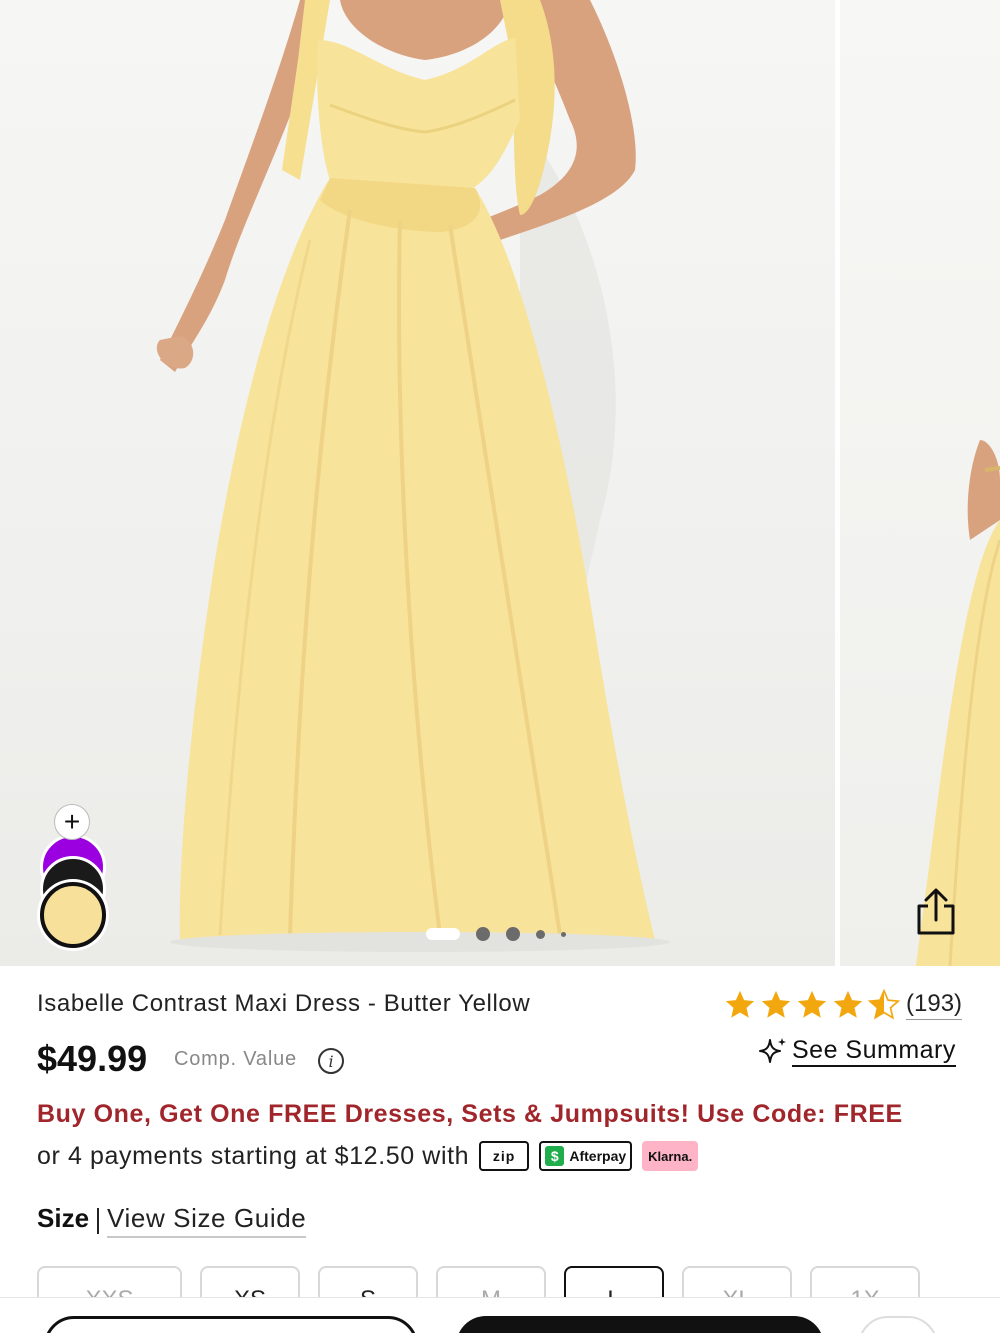 This screenshot has width=1000, height=1333. What do you see at coordinates (253, 1155) in the screenshot?
I see `installment-text: or 4 payments starting at $12.50 with` at bounding box center [253, 1155].